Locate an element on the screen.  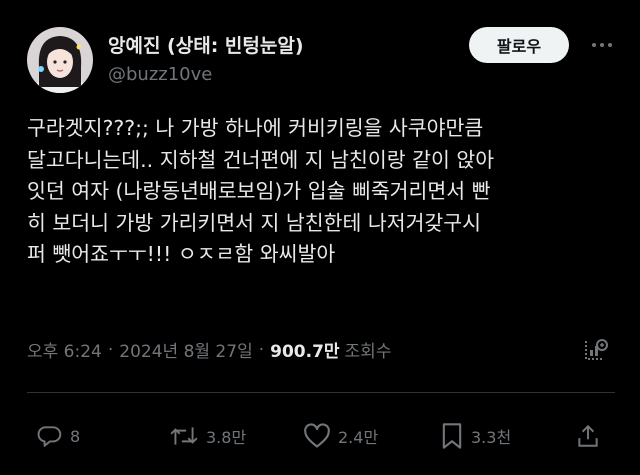
like-button: 2.4만 is located at coordinates (340, 436).